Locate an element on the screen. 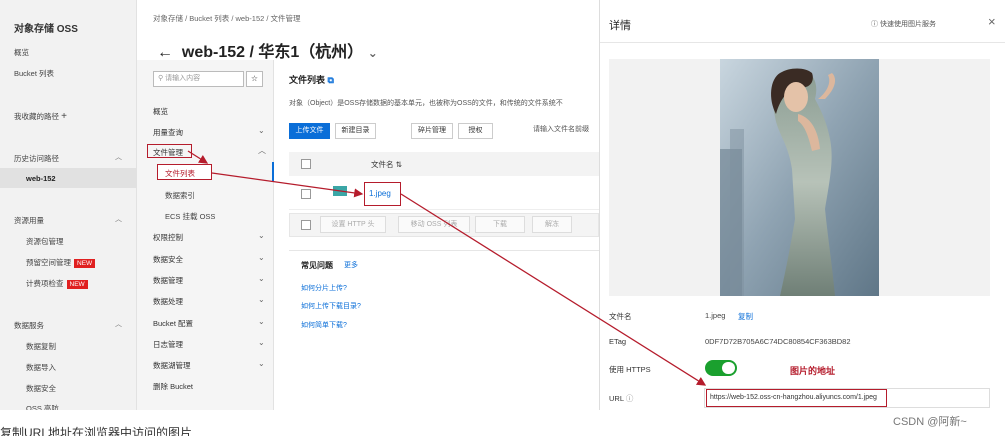  fragment-management-button: 碎片管理 is located at coordinates (432, 131).